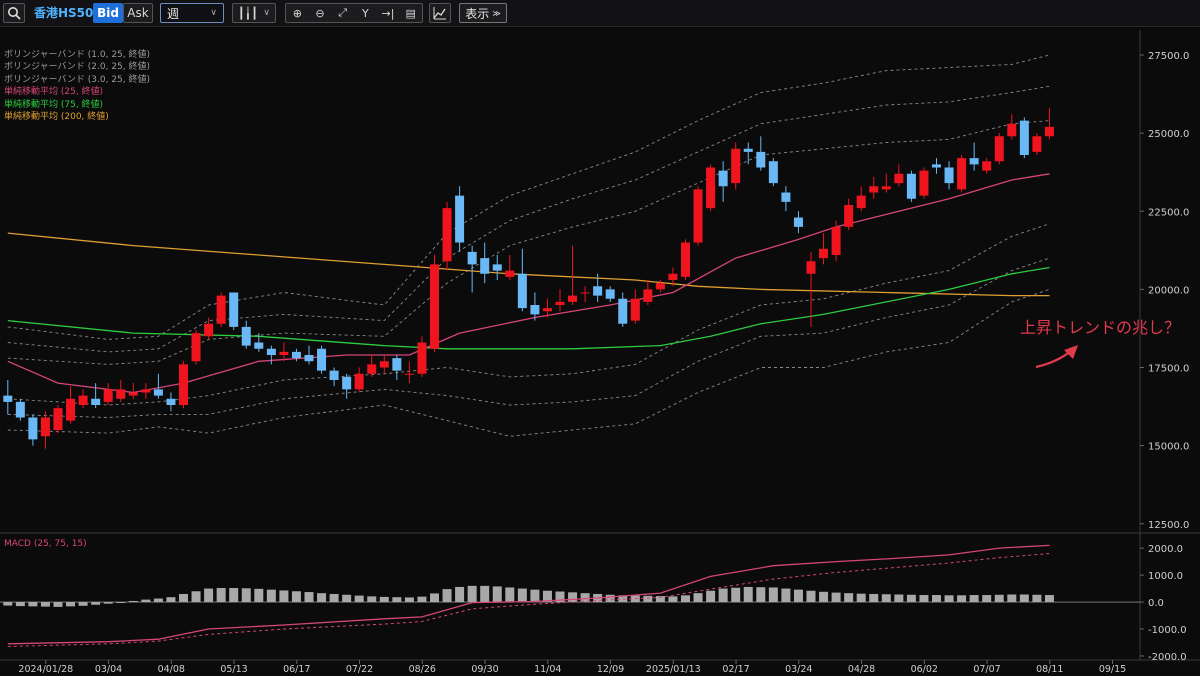 The image size is (1200, 676). Describe the element at coordinates (233, 669) in the screenshot. I see `x-tick-label: 05/13` at that location.